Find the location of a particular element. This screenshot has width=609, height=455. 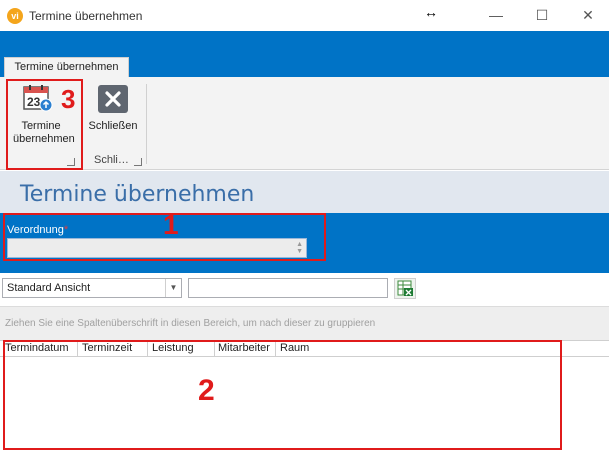

excel-export-button is located at coordinates (405, 288).